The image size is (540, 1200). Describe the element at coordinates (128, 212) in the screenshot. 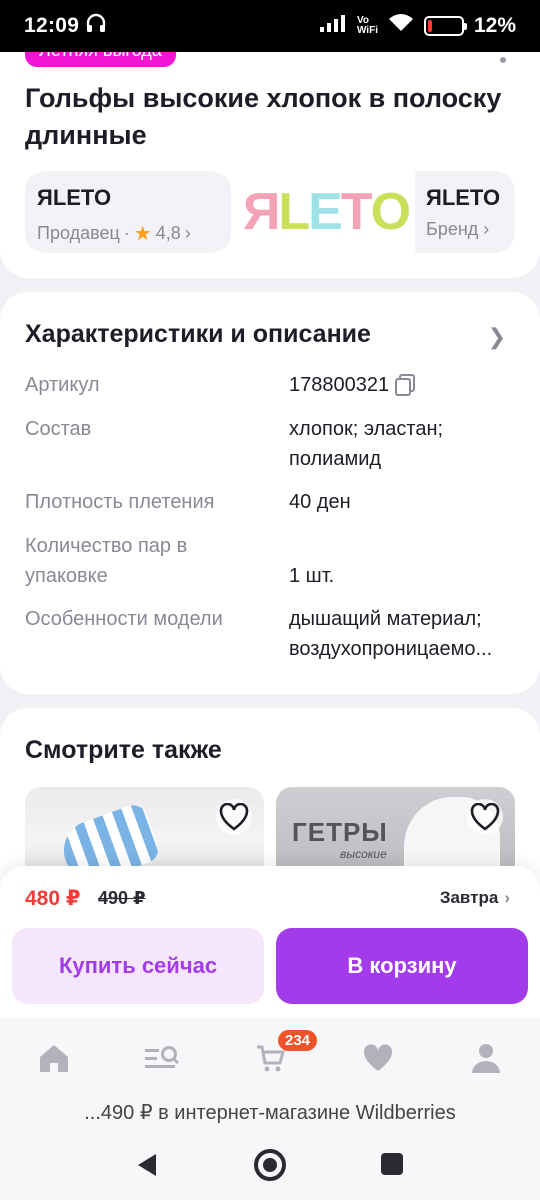

I see `seller-card: ЯLETO Продавец · ★ 4,8 ›` at that location.